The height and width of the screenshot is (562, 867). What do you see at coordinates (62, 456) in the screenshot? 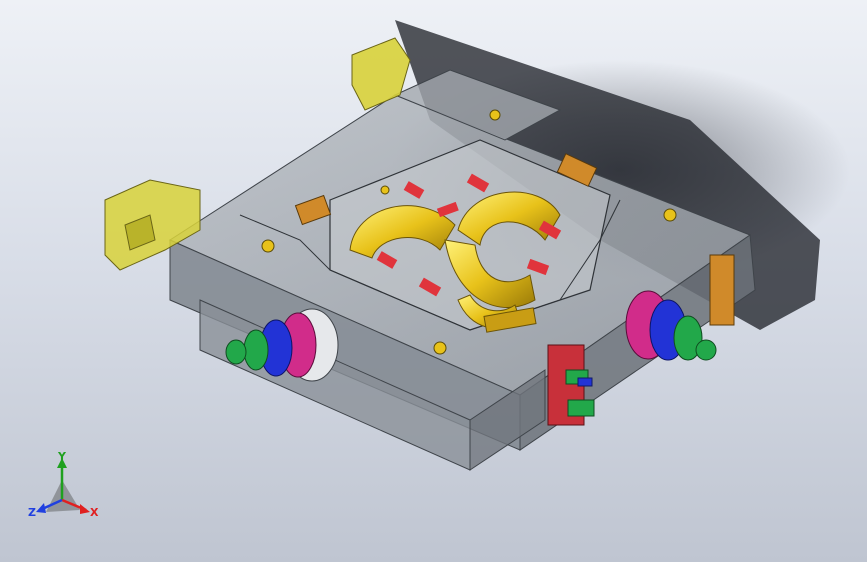
I see `y-axis-label: Y` at bounding box center [62, 456].